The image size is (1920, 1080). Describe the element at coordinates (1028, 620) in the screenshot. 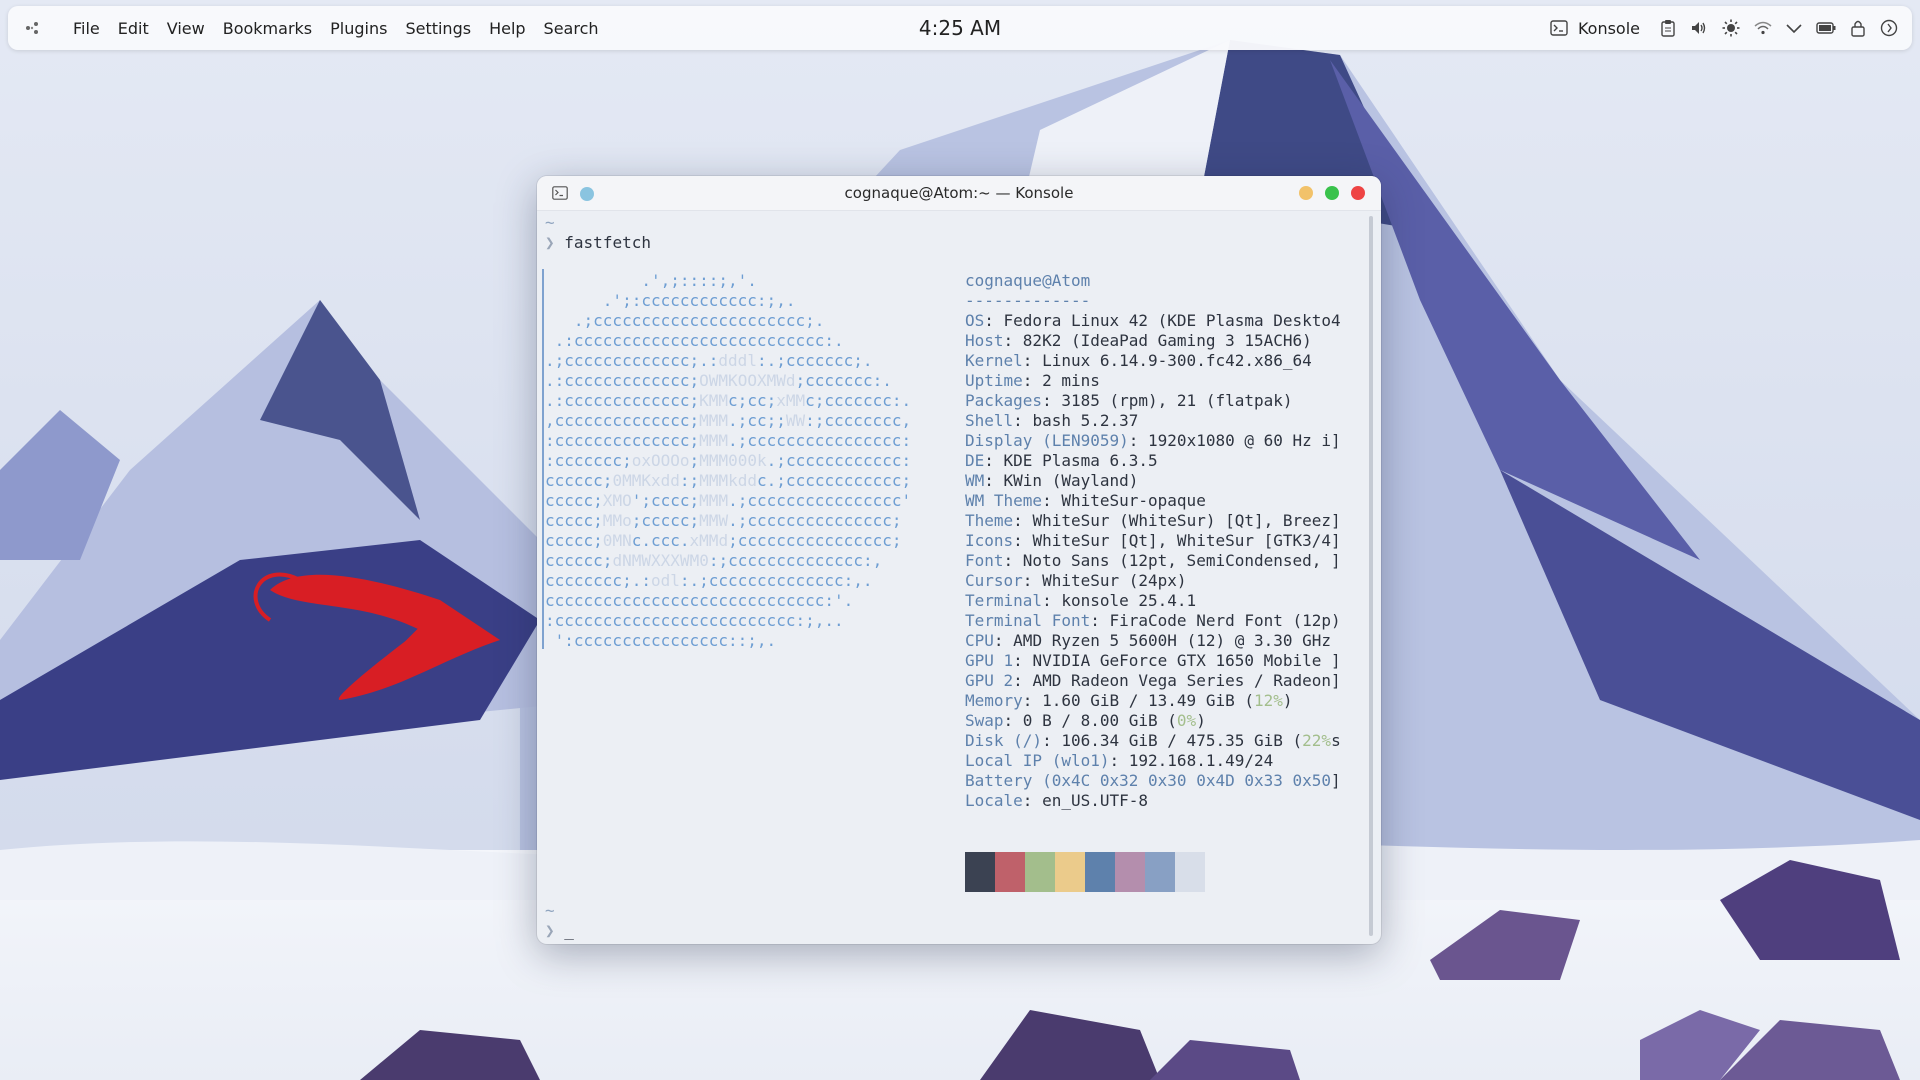

I see `info-key: Terminal Font` at that location.